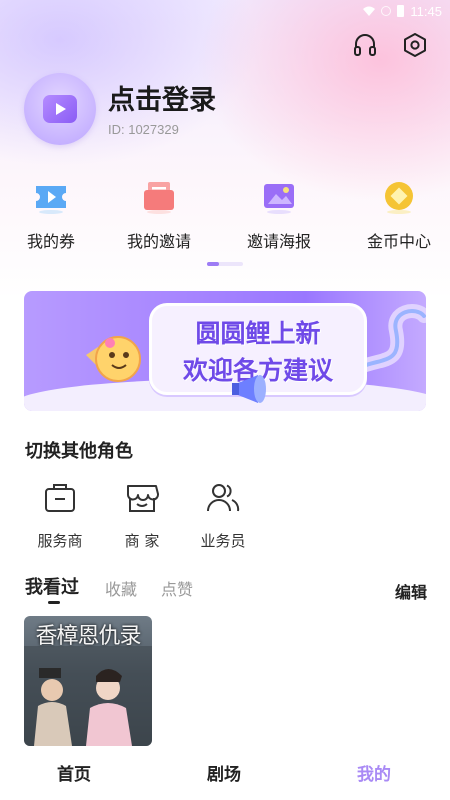 This screenshot has height=800, width=450. What do you see at coordinates (223, 541) in the screenshot?
I see `role-label: 业务员` at bounding box center [223, 541].